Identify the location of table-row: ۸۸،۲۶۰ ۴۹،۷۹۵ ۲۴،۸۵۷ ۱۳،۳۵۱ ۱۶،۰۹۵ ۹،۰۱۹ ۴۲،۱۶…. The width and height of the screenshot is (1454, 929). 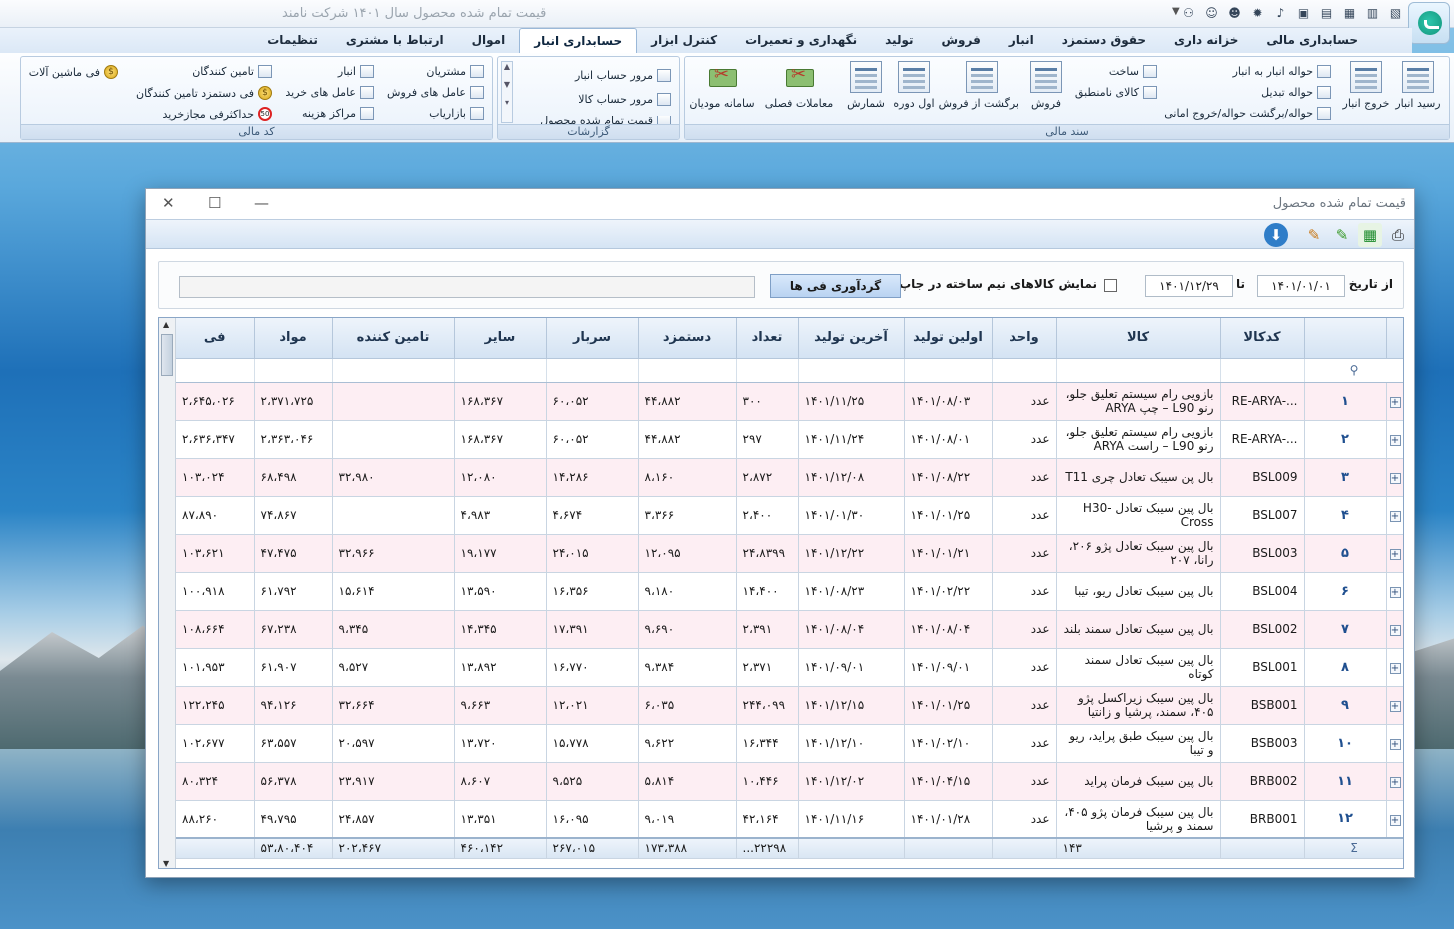
(789, 819).